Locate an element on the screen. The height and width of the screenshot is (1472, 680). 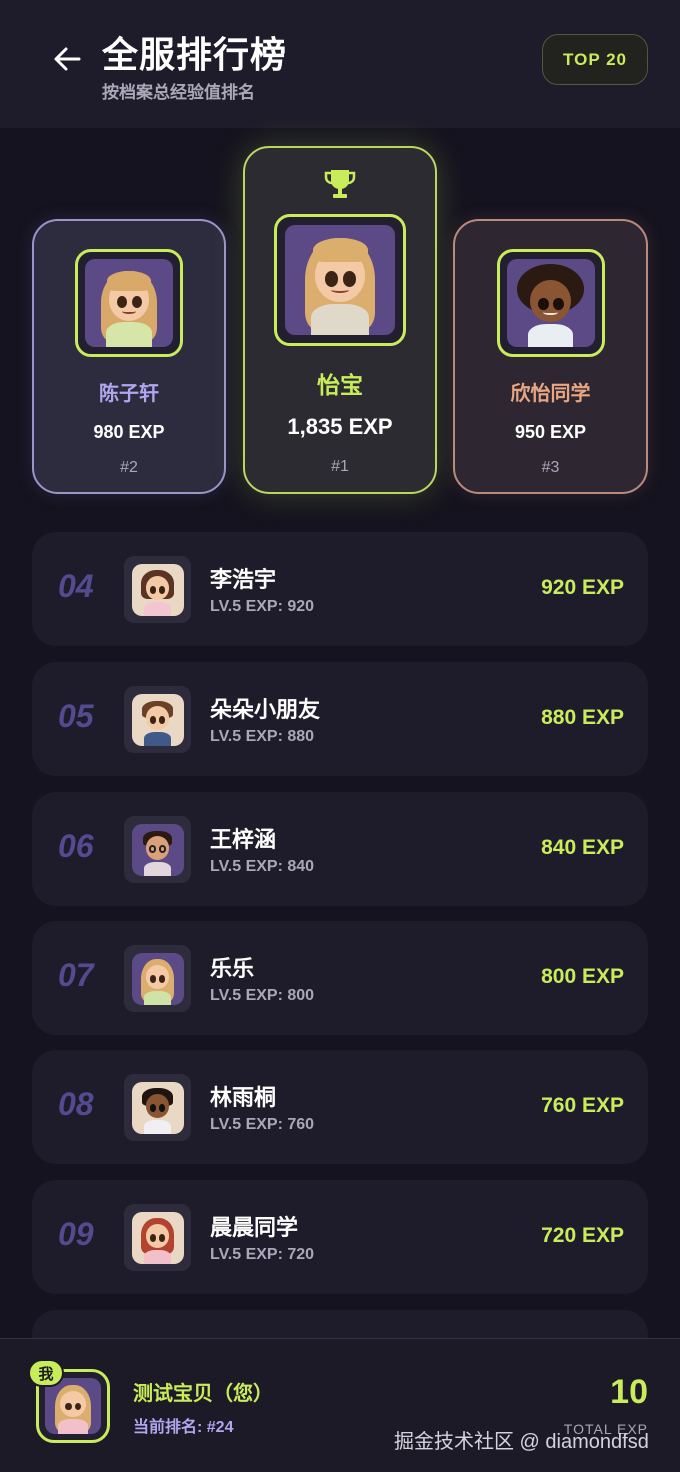
podium-name: 欣怡同学 is located at coordinates (550, 394).